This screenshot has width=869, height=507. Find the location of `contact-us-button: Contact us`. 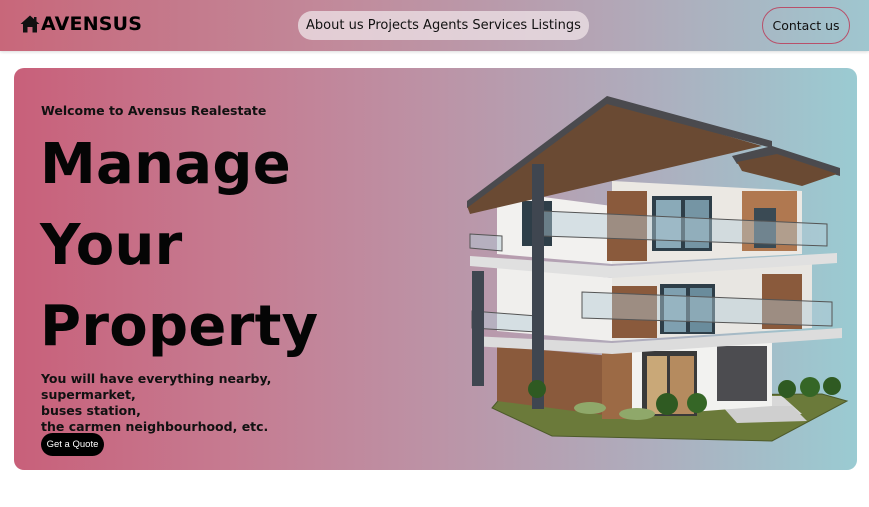

contact-us-button: Contact us is located at coordinates (806, 25).